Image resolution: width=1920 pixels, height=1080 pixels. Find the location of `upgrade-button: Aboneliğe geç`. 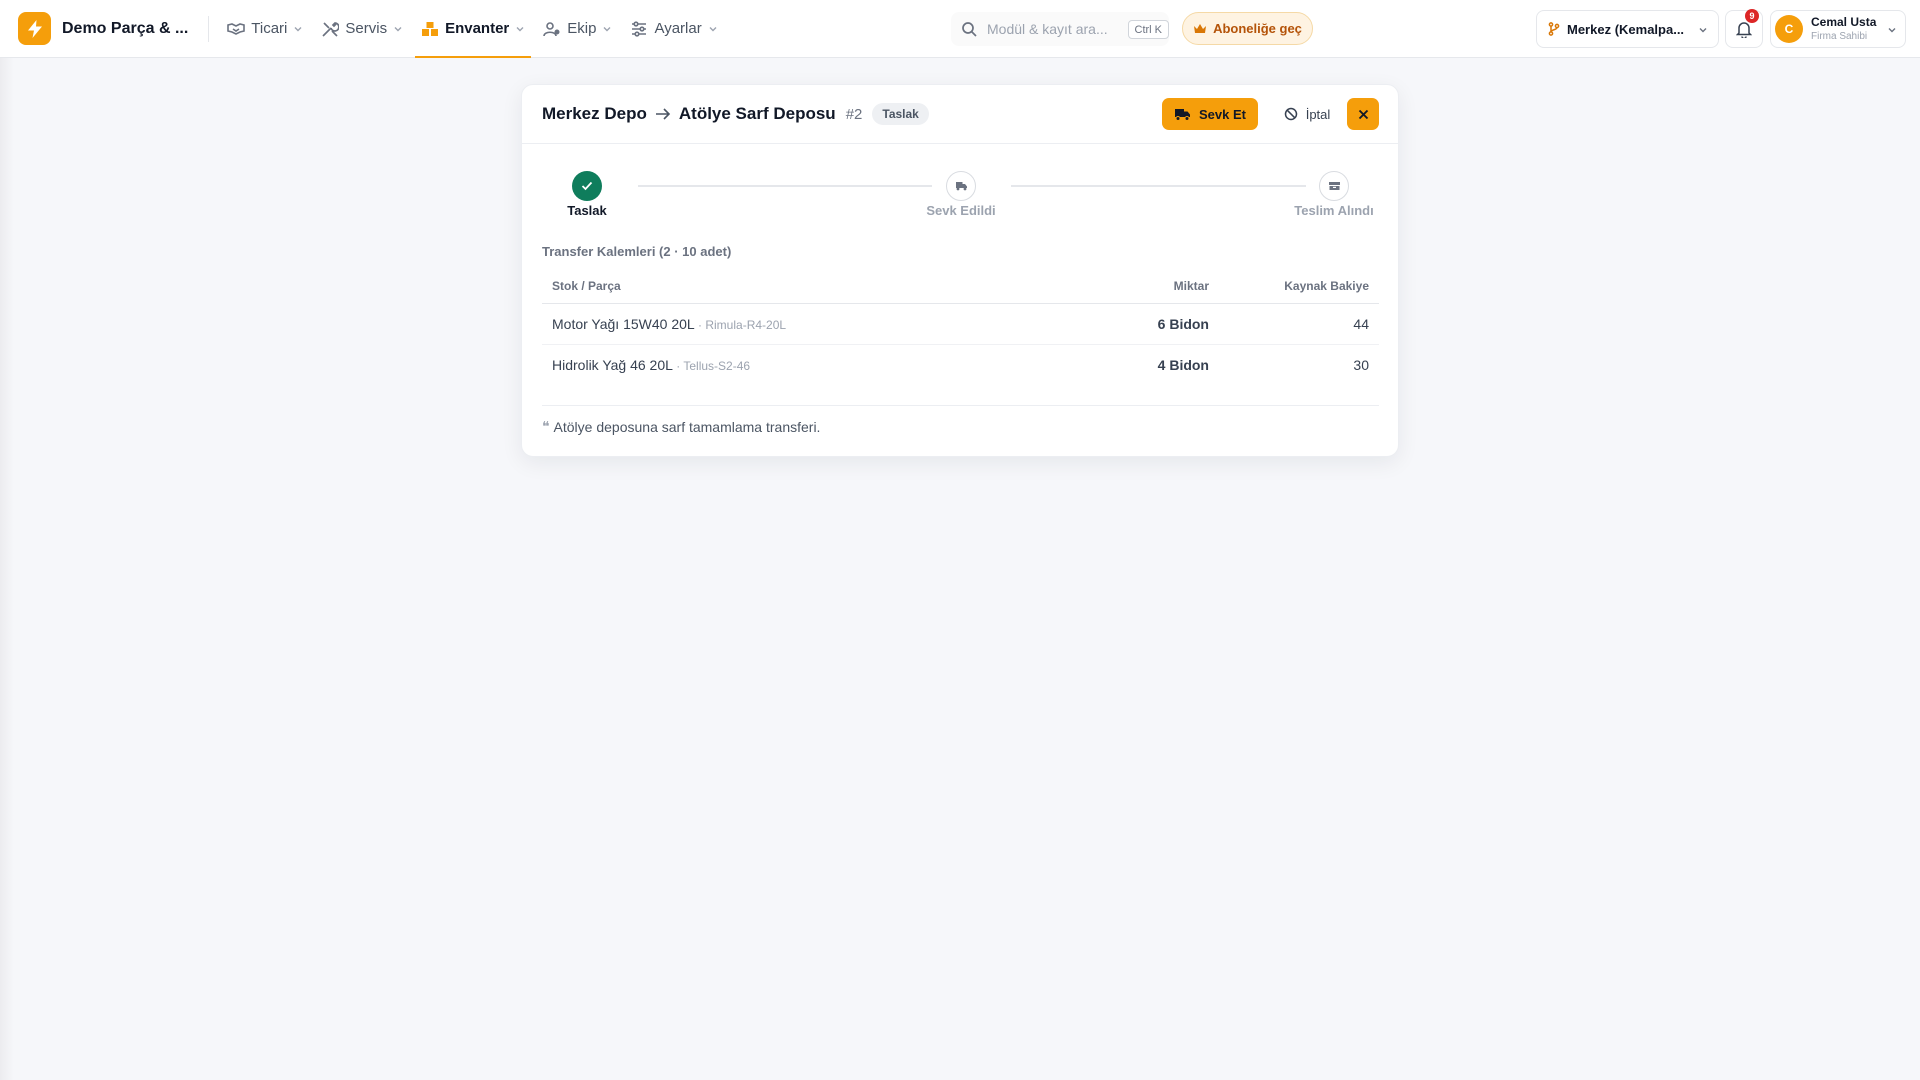

upgrade-button: Aboneliğe geç is located at coordinates (1247, 28).